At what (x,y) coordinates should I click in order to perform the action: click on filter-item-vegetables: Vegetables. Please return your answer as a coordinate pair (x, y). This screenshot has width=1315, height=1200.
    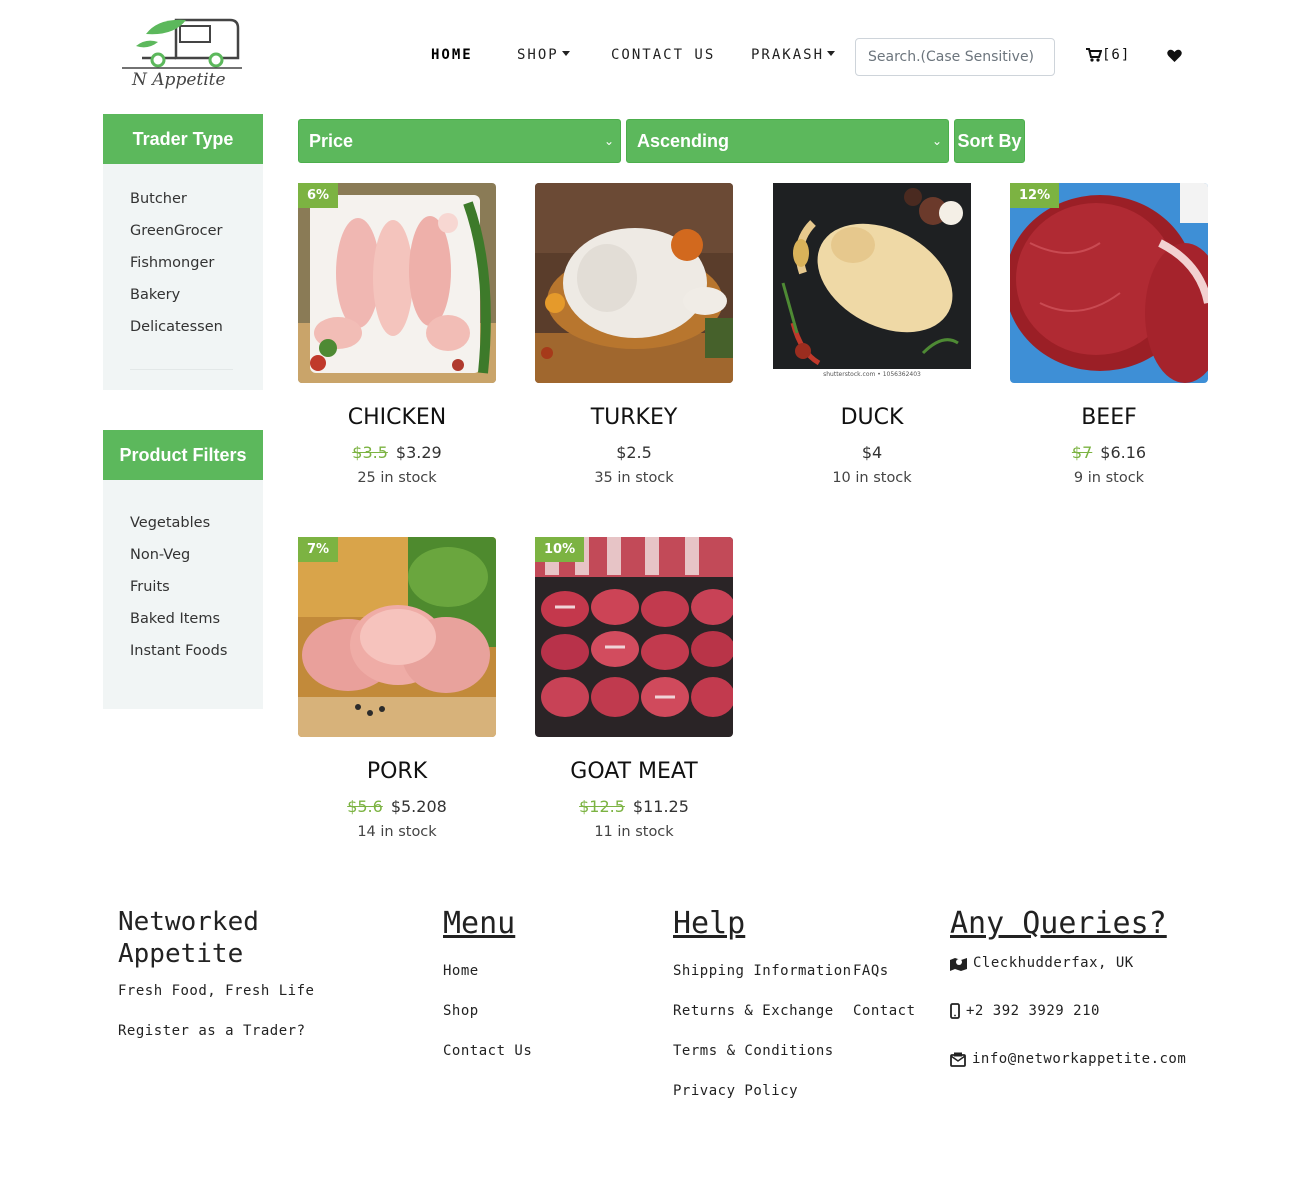
    Looking at the image, I should click on (170, 523).